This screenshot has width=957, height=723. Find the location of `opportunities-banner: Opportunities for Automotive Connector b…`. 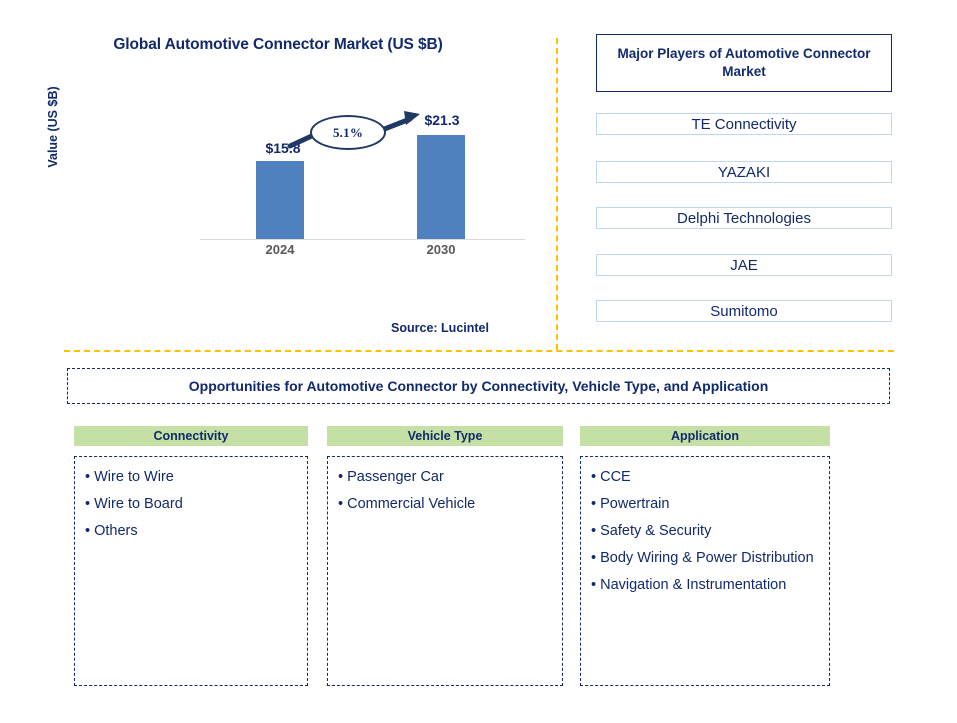

opportunities-banner: Opportunities for Automotive Connector b… is located at coordinates (478, 386).